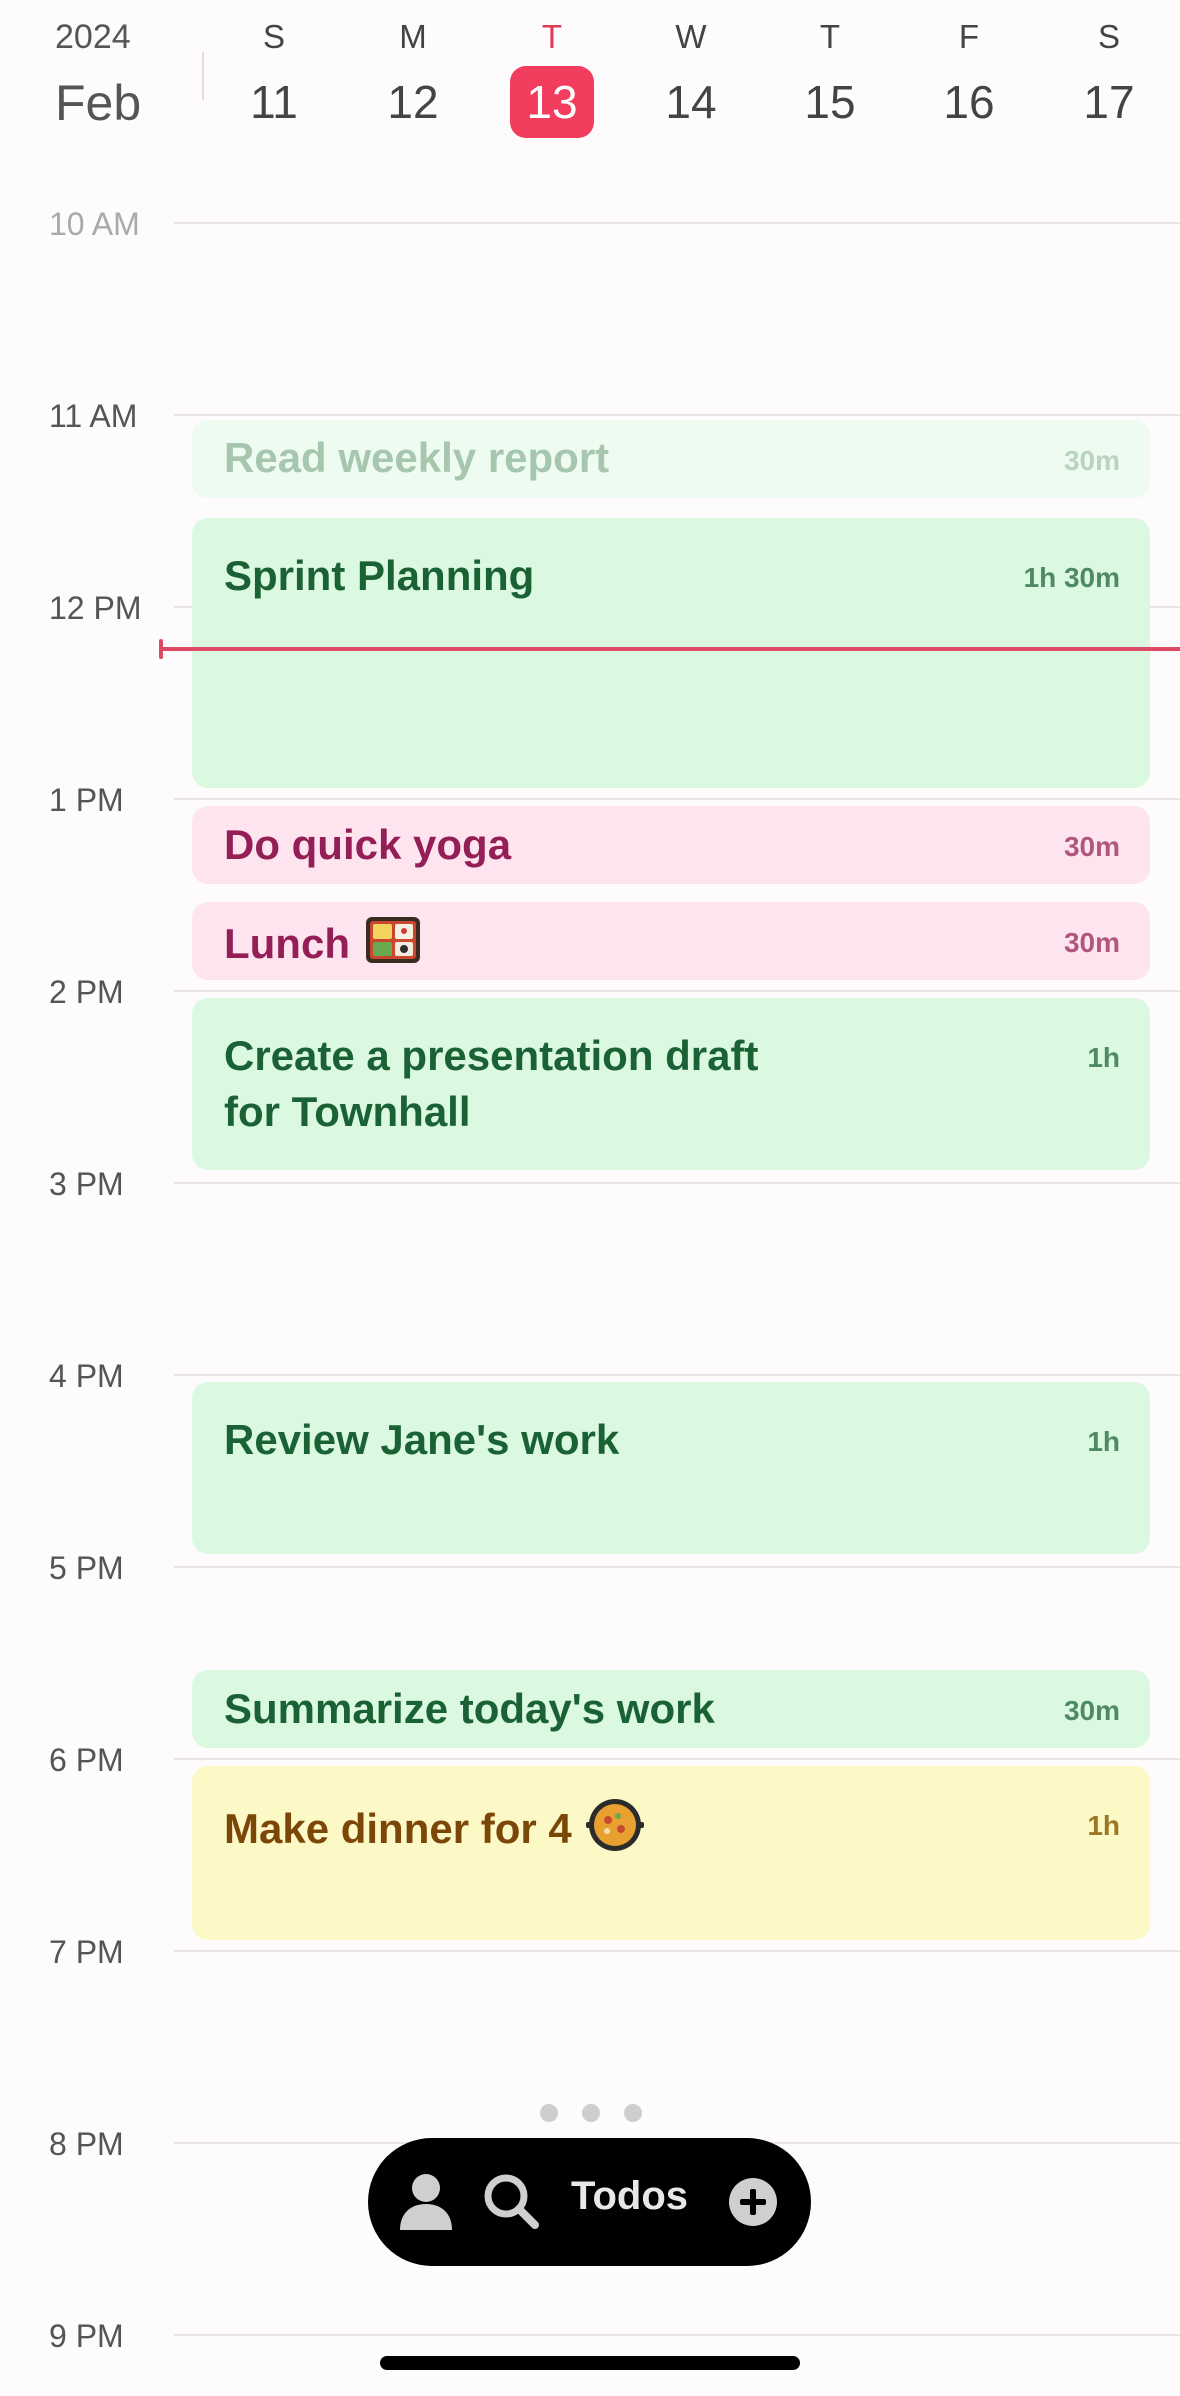 The height and width of the screenshot is (2396, 1180). Describe the element at coordinates (203, 76) in the screenshot. I see `header-divider` at that location.